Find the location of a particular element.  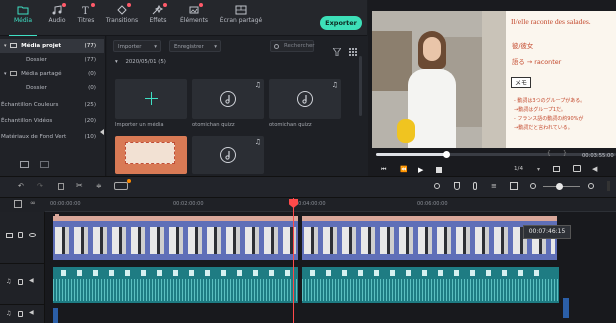

volume-icon: ◀ is located at coordinates (594, 169).